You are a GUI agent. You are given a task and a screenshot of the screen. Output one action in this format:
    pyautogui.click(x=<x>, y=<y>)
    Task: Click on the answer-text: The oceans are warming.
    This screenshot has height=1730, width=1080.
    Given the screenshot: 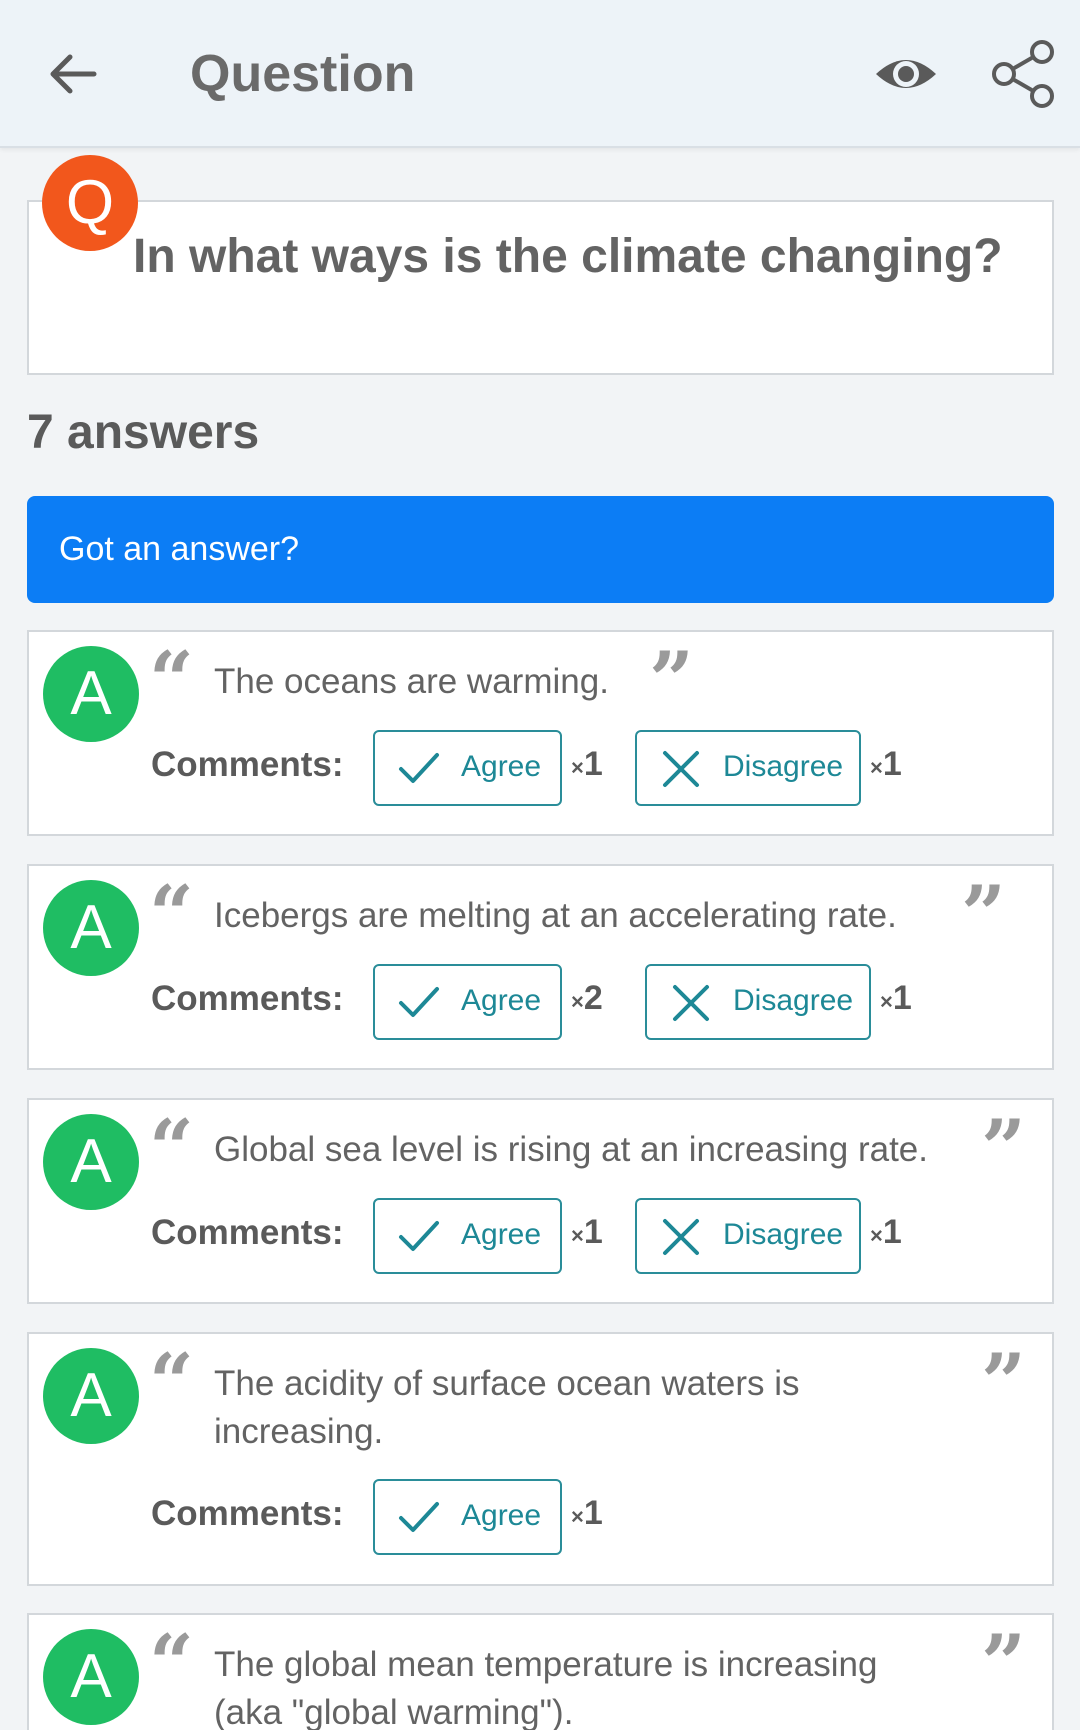 What is the action you would take?
    pyautogui.click(x=411, y=681)
    